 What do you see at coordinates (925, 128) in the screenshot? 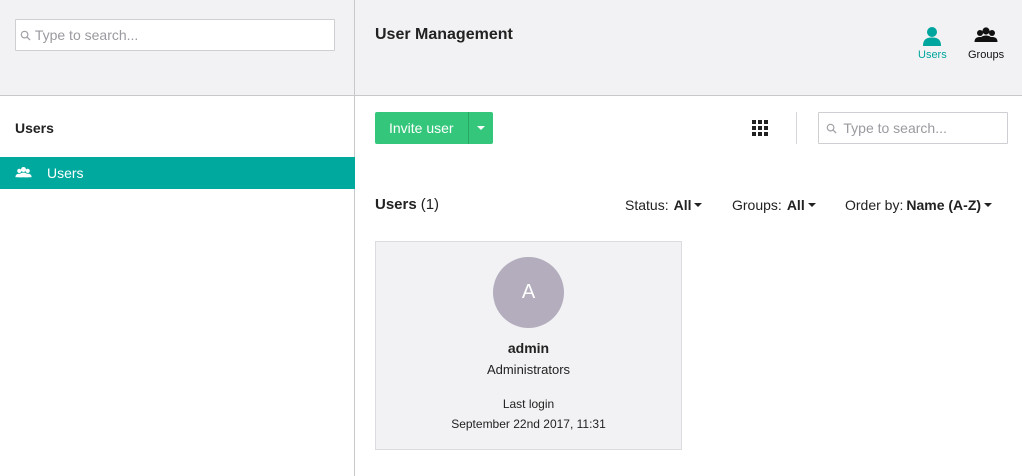
I see `user-search-input` at bounding box center [925, 128].